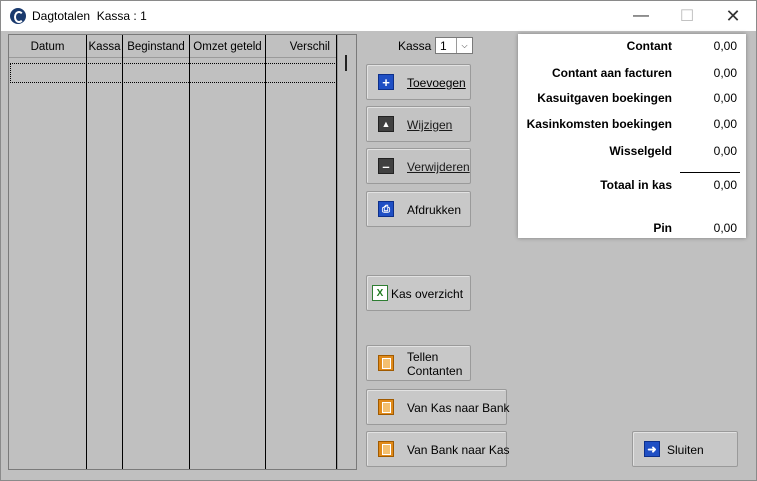 The width and height of the screenshot is (757, 481). I want to click on tellen-label-line1: Tellen, so click(423, 357).